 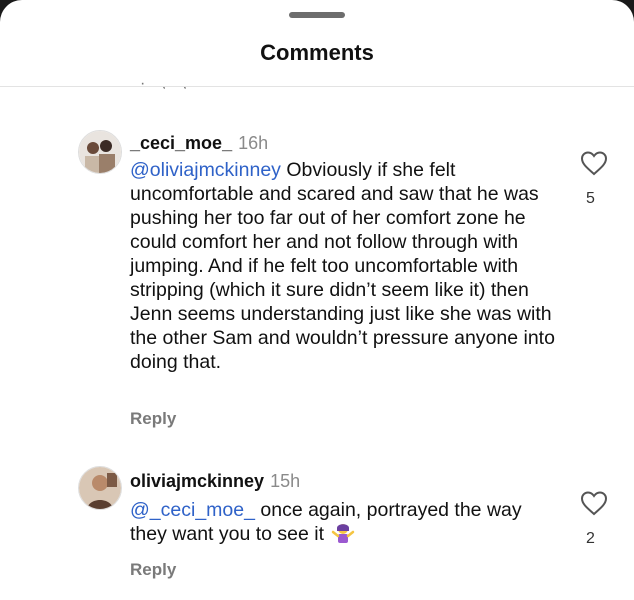 I want to click on username: _ceci_moe_, so click(x=181, y=143).